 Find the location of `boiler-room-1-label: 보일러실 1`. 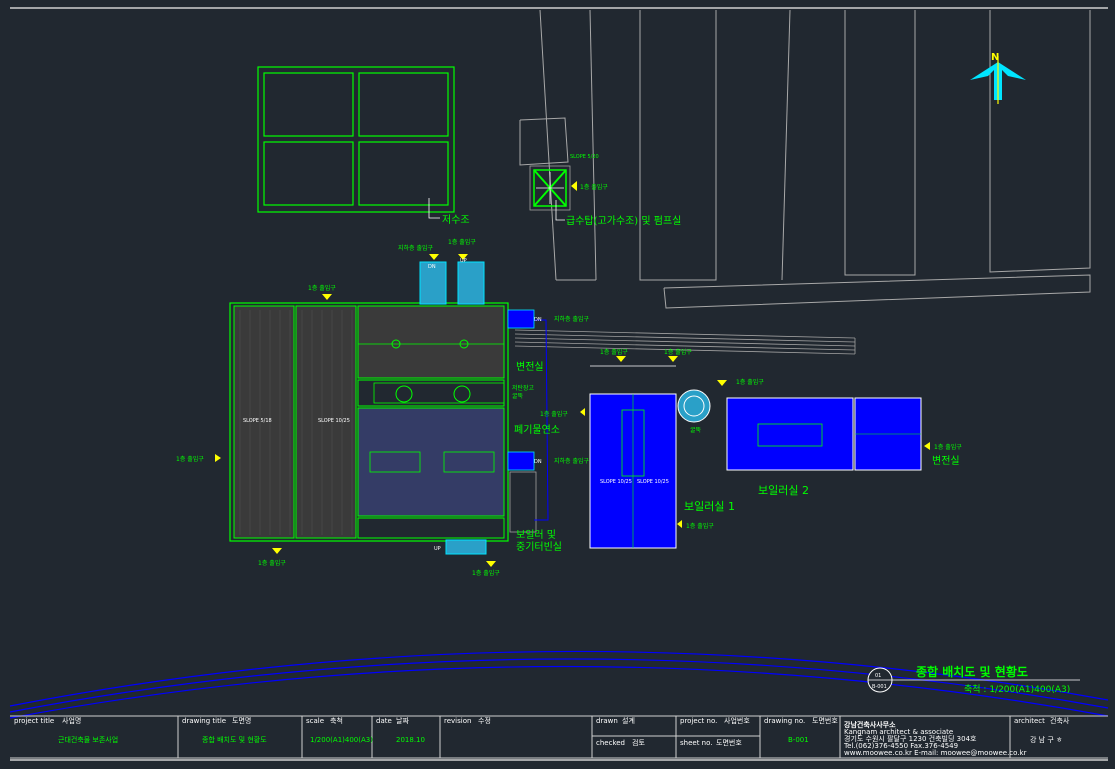

boiler-room-1-label: 보일러실 1 is located at coordinates (709, 506).